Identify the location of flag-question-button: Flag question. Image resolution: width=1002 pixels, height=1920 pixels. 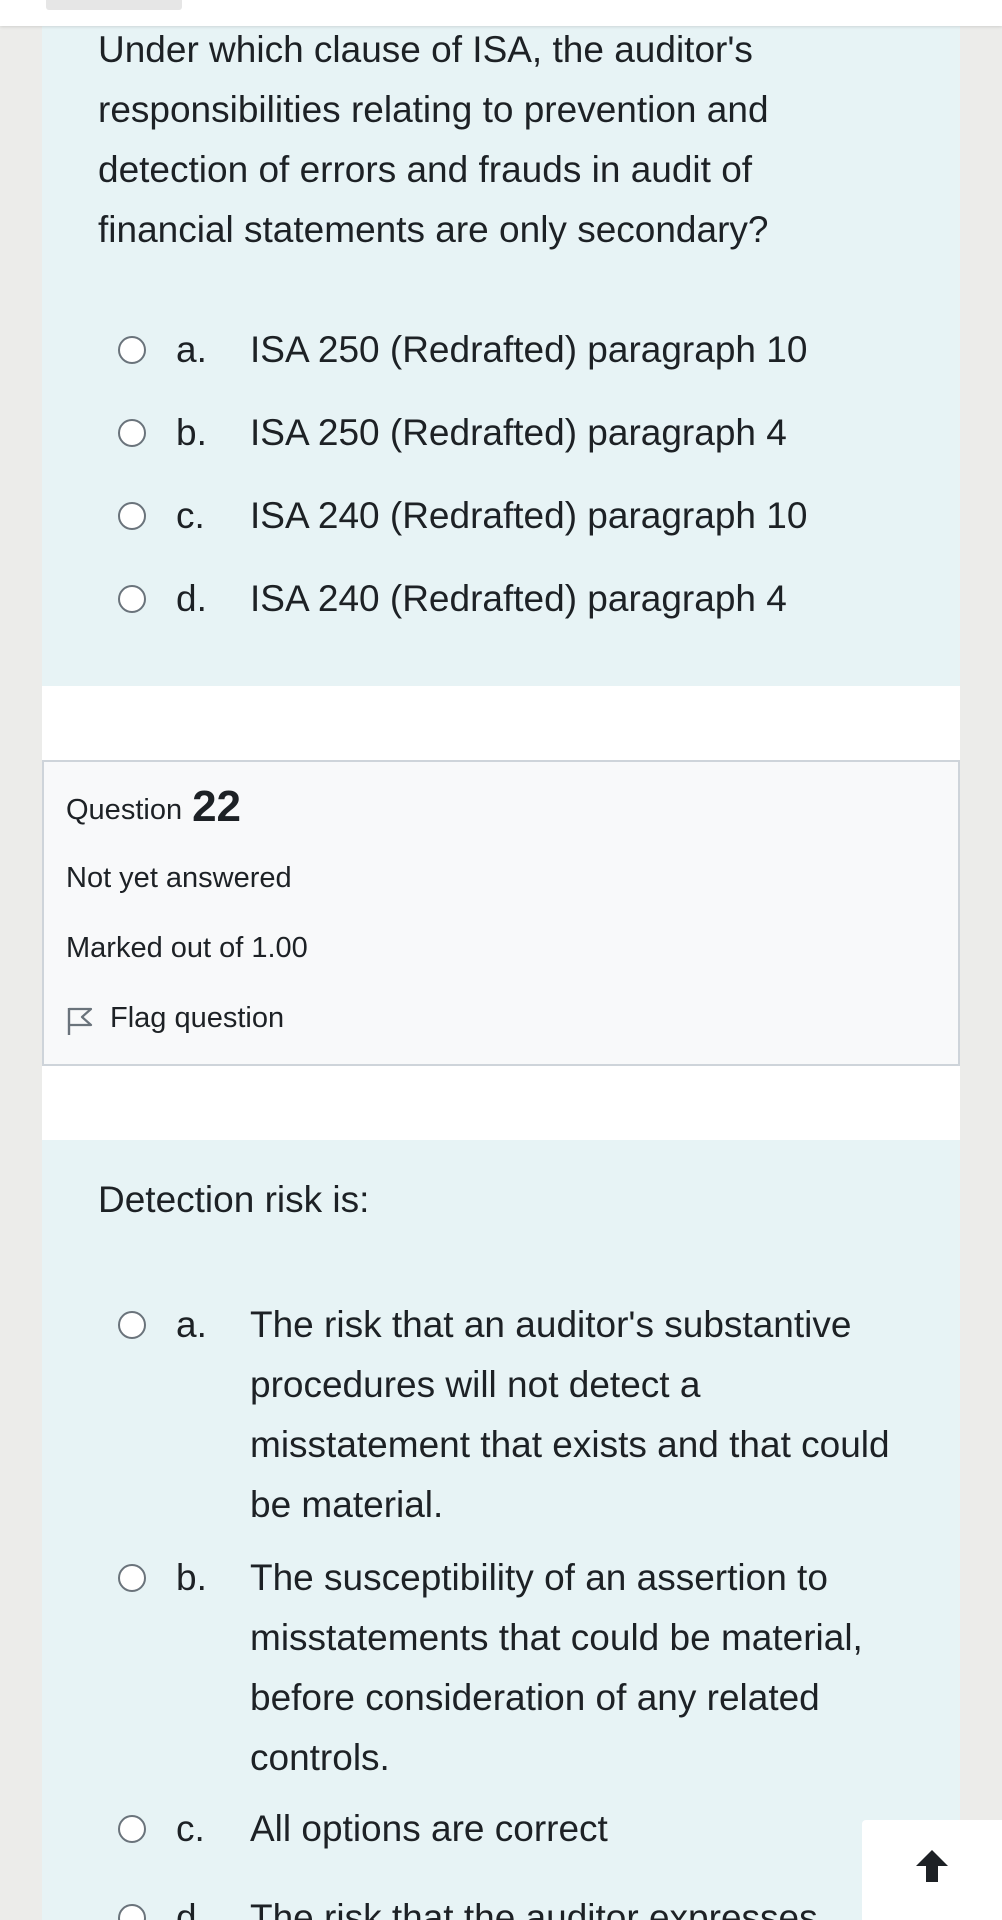
(216, 1022).